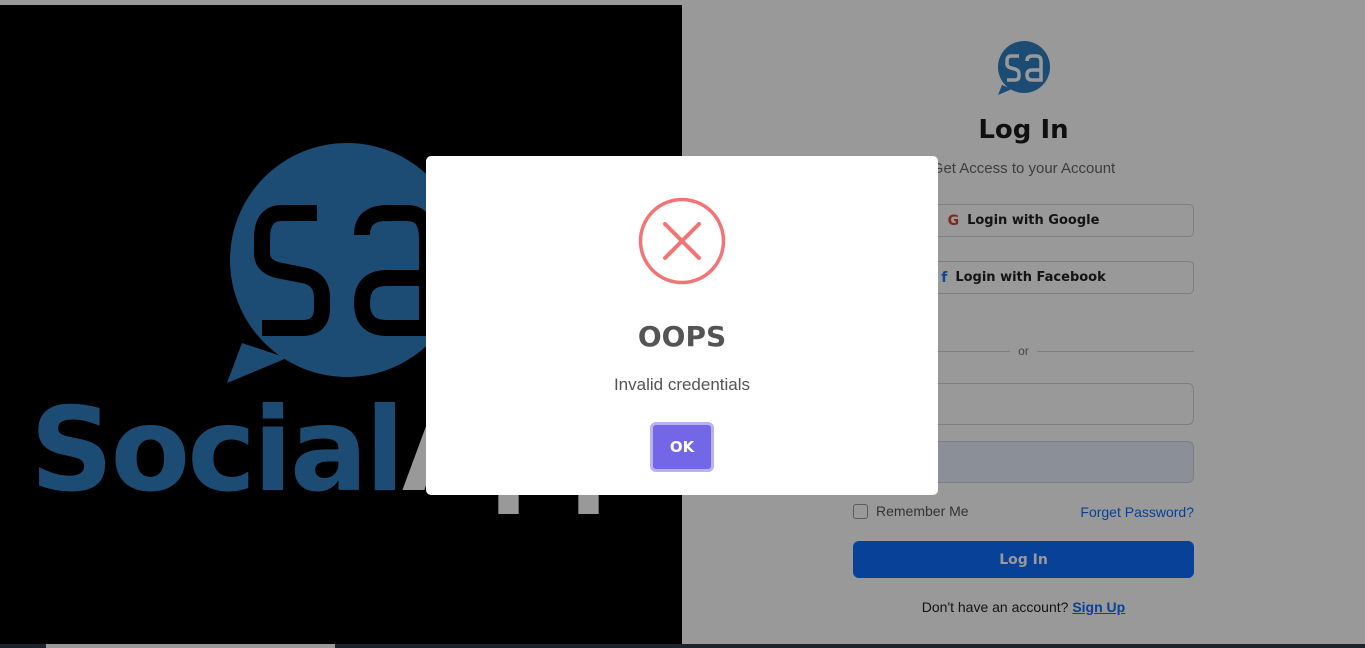 The image size is (1365, 648). What do you see at coordinates (682, 241) in the screenshot?
I see `error-x-icon` at bounding box center [682, 241].